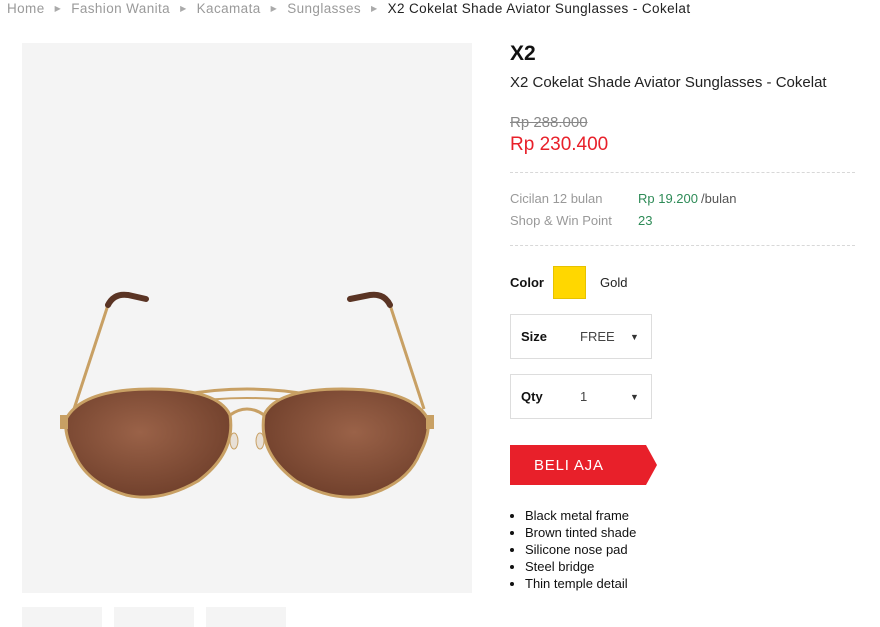  What do you see at coordinates (690, 566) in the screenshot?
I see `list-item: Steel bridge` at bounding box center [690, 566].